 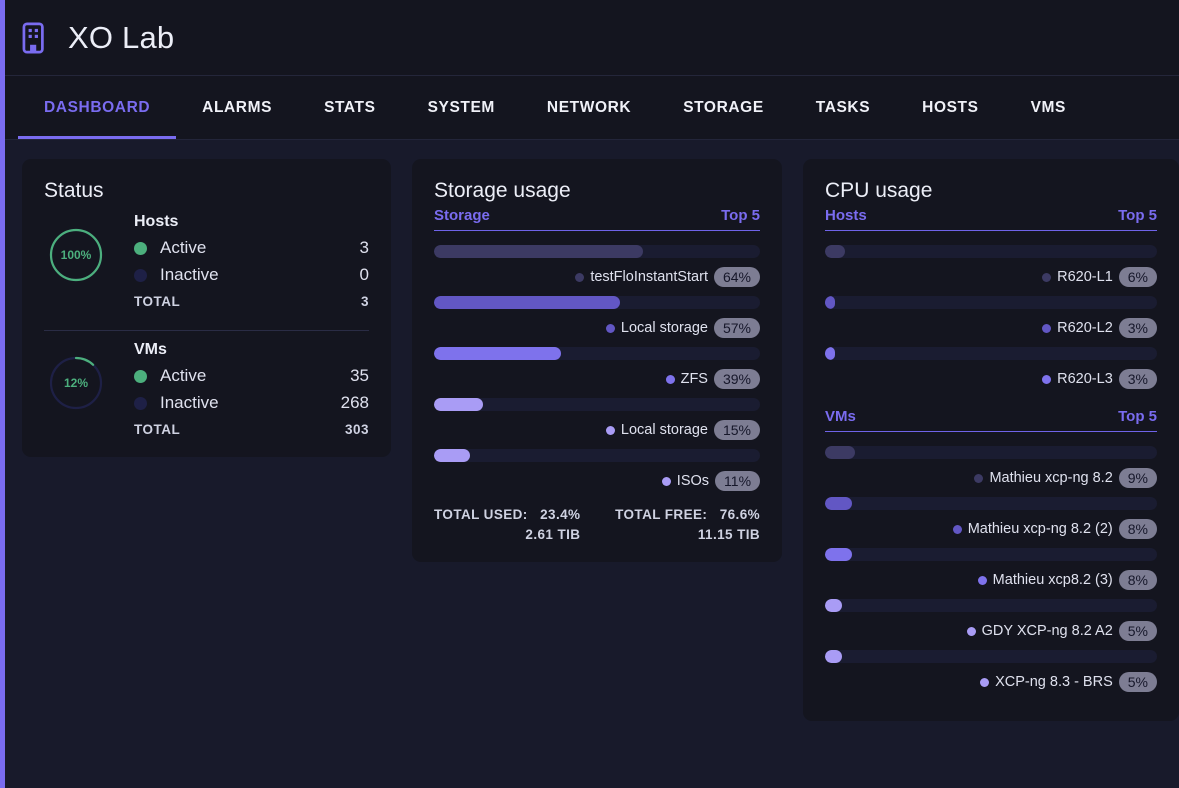 I want to click on bar-row: ISOs 11%, so click(x=597, y=470).